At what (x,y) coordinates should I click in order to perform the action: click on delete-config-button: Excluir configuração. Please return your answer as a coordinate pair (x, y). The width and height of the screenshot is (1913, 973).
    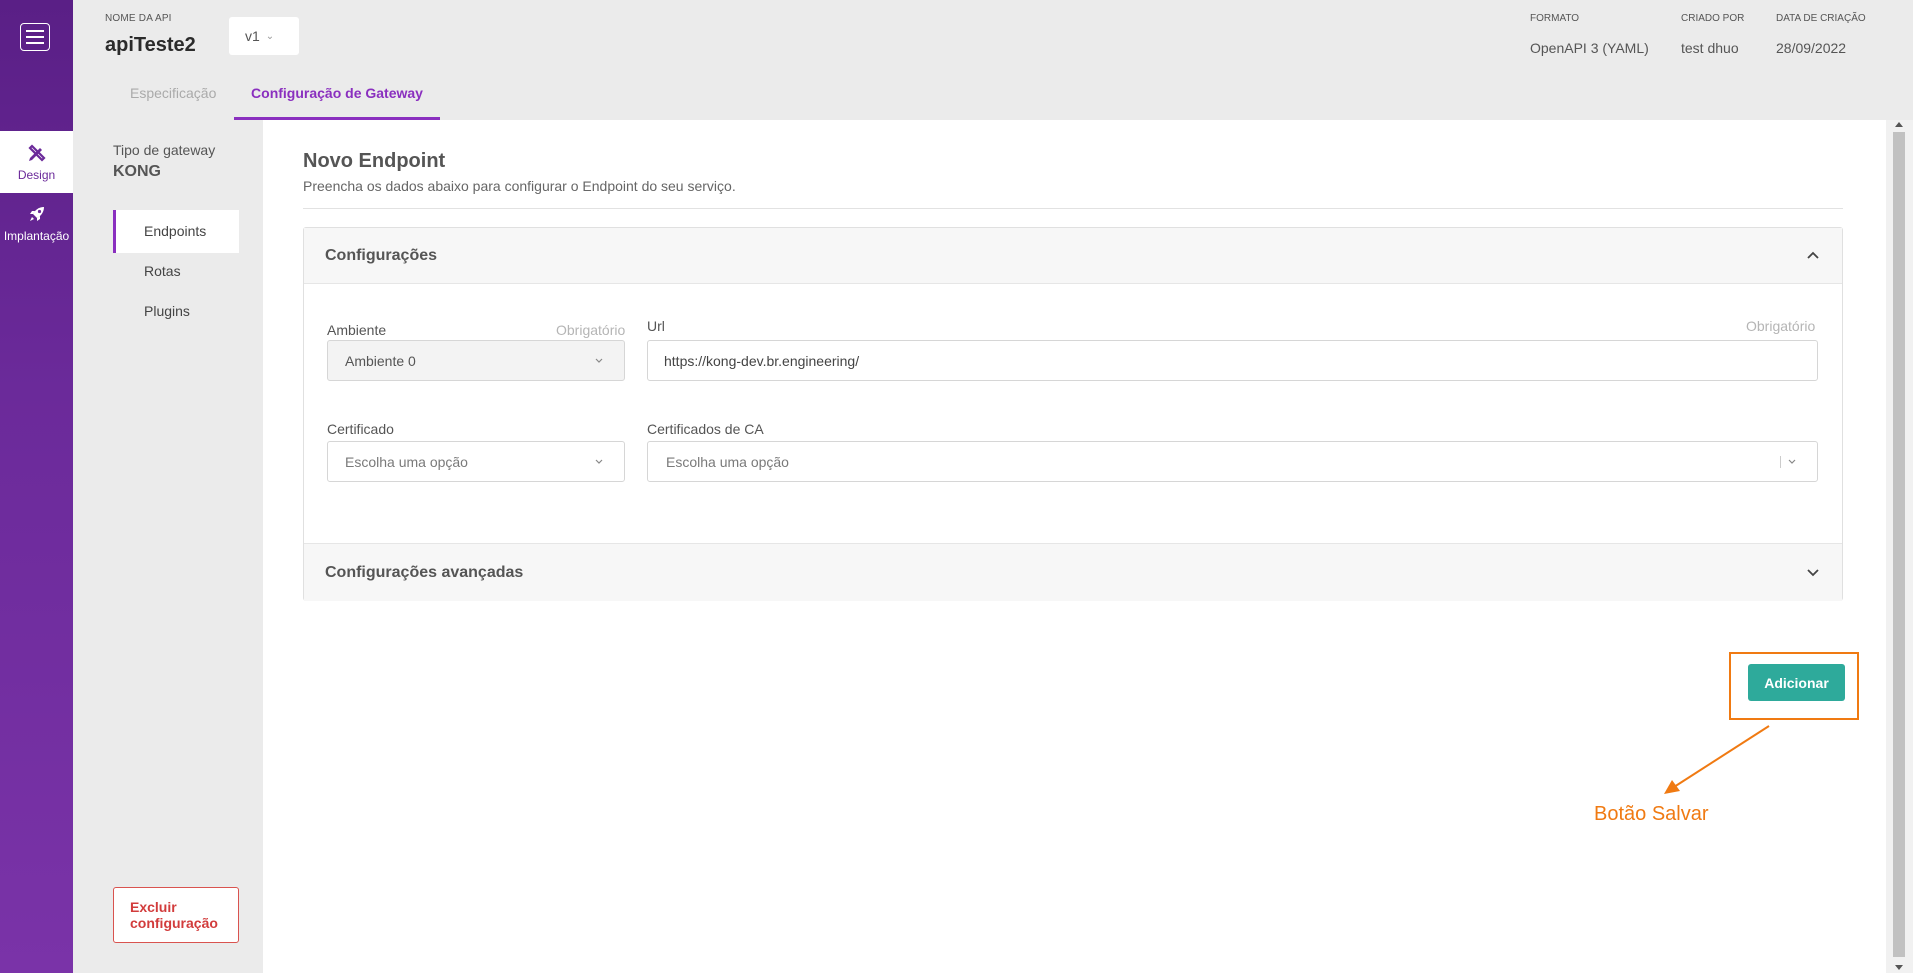
    Looking at the image, I should click on (176, 915).